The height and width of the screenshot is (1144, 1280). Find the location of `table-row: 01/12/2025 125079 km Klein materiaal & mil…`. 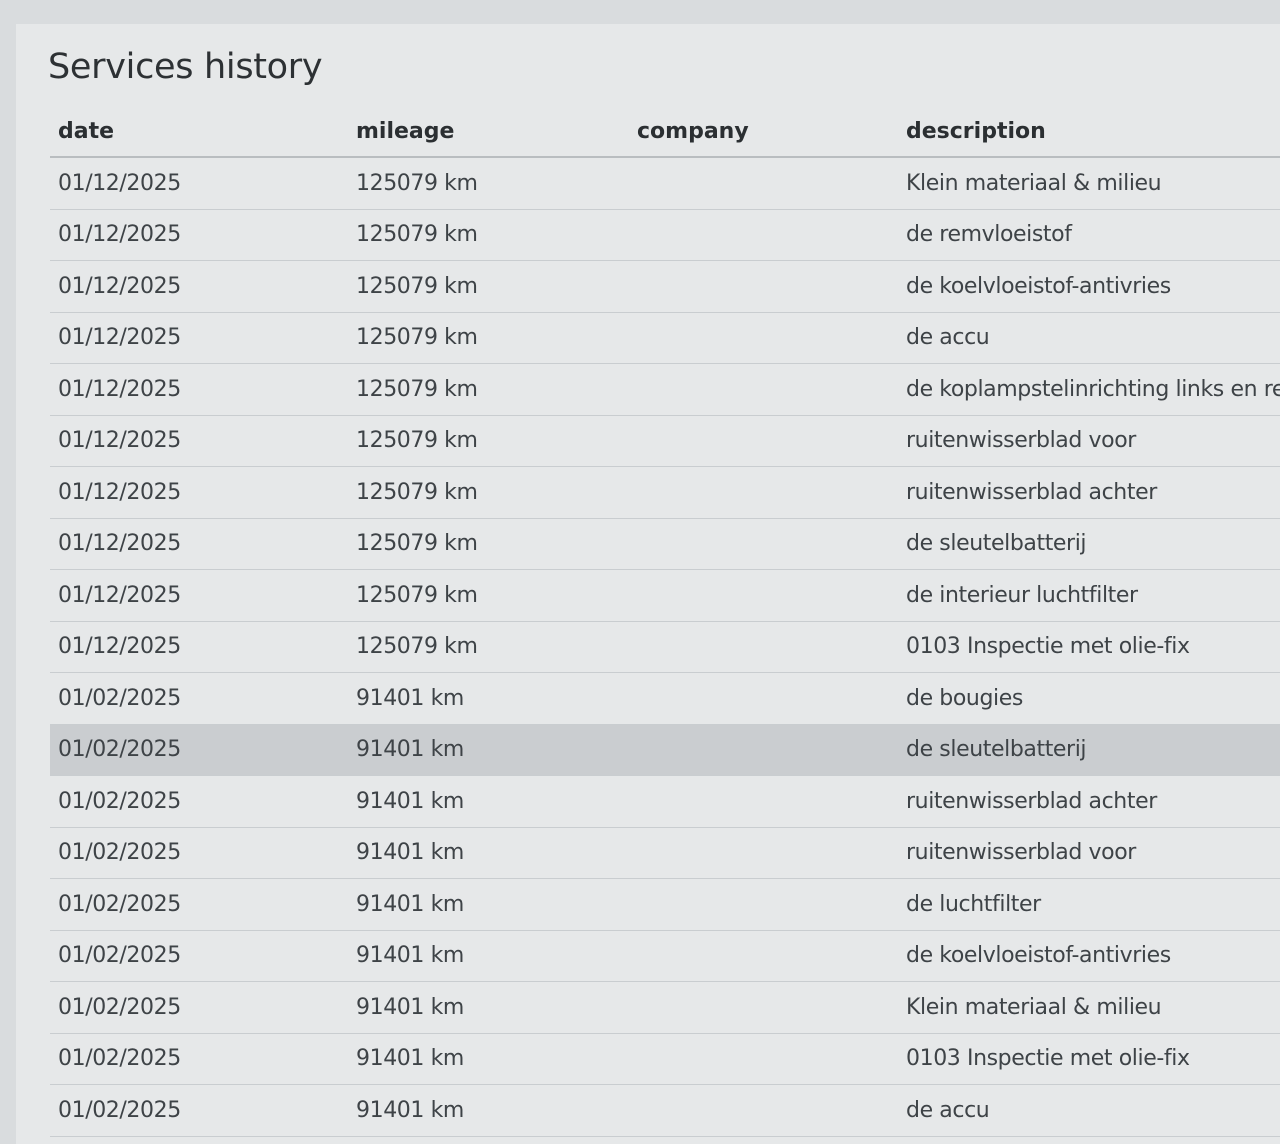

table-row: 01/12/2025 125079 km Klein materiaal & mil… is located at coordinates (665, 183).